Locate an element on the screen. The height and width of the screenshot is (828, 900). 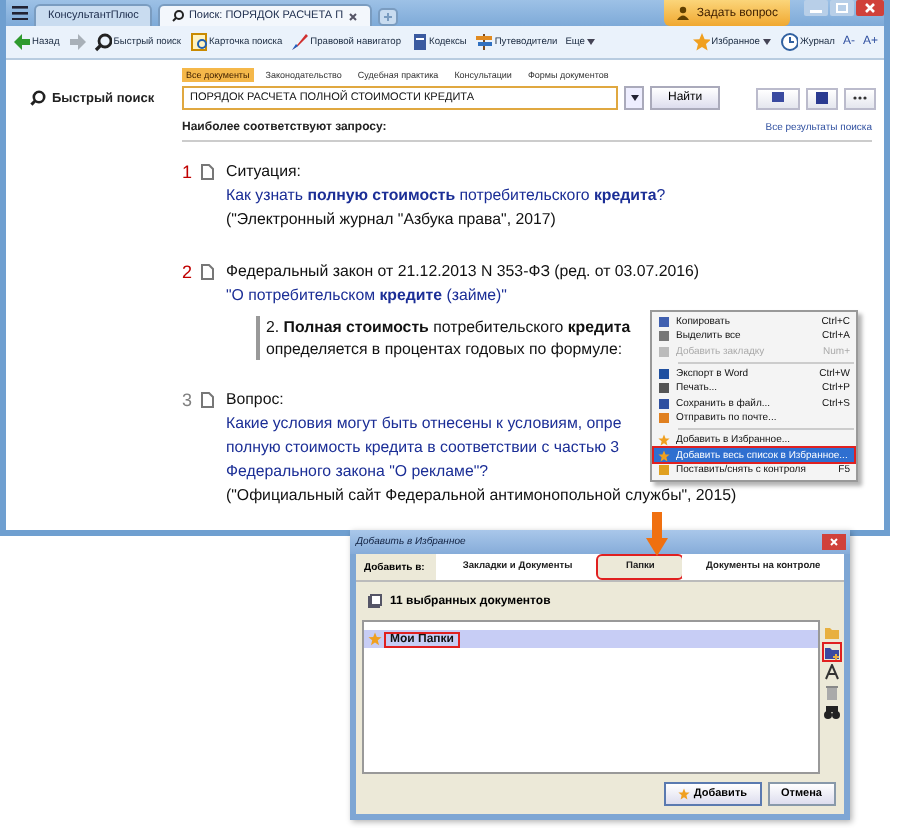
pointer-arrow is located at coordinates (657, 534).